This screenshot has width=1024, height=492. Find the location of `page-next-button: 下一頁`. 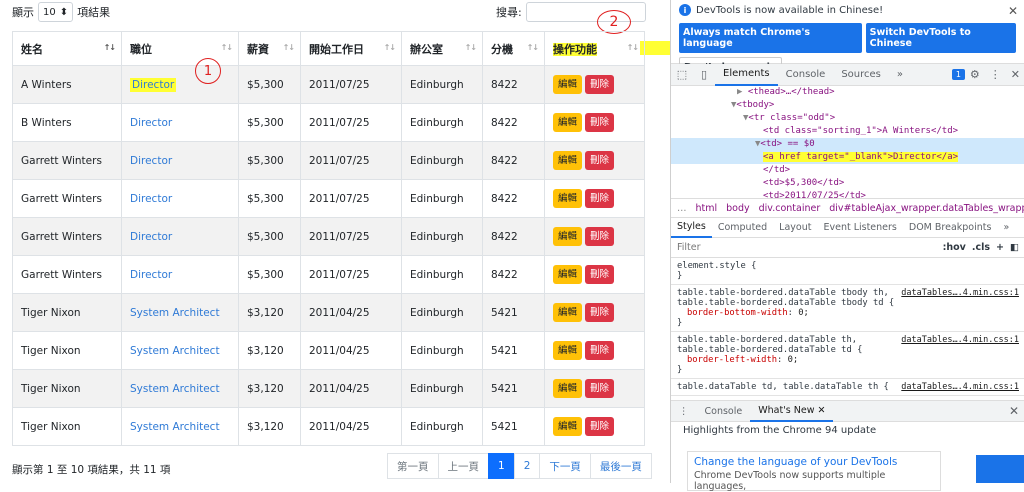

page-next-button: 下一頁 is located at coordinates (565, 466).